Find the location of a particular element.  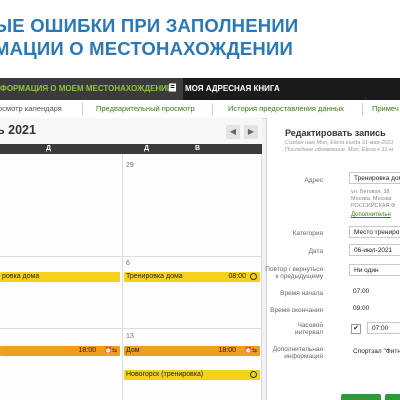

event-label: Тренировка дома is located at coordinates (154, 276).